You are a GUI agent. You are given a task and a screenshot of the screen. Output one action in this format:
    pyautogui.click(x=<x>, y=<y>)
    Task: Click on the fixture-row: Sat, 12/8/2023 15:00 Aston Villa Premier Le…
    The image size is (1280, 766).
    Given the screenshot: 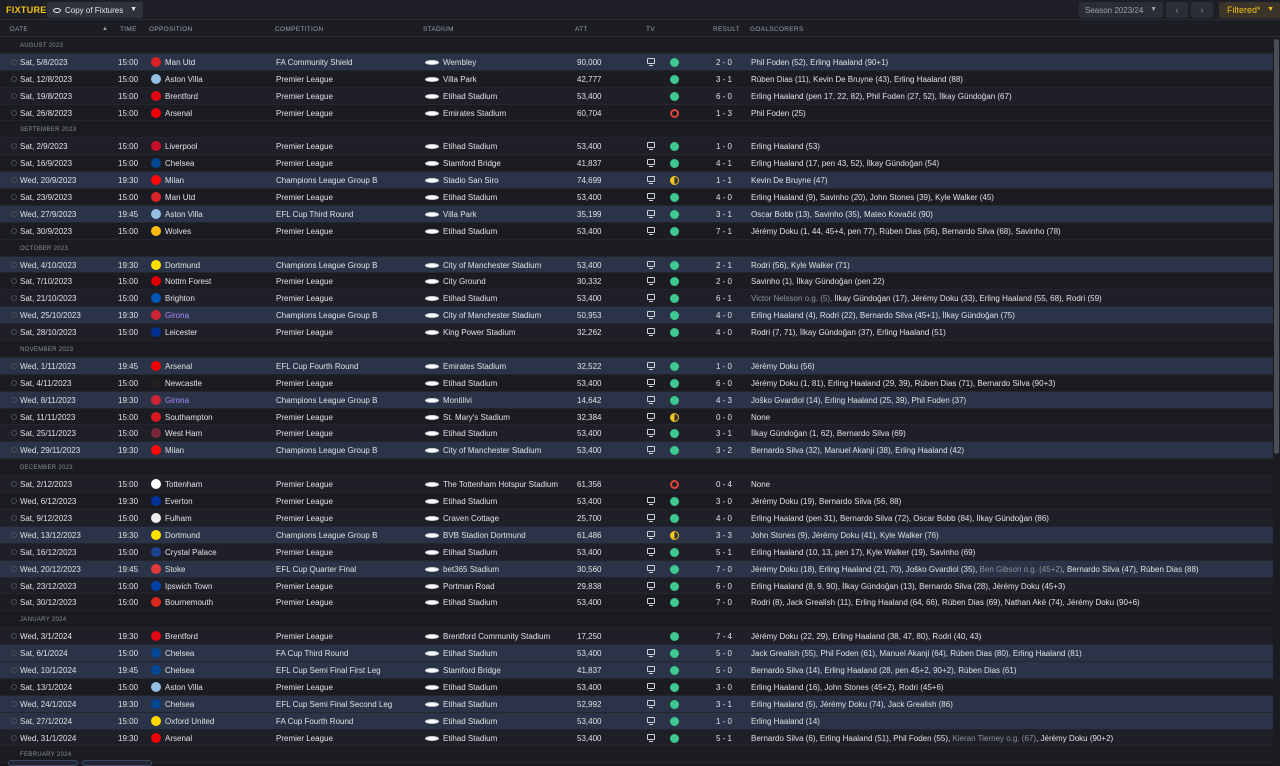 What is the action you would take?
    pyautogui.click(x=636, y=79)
    